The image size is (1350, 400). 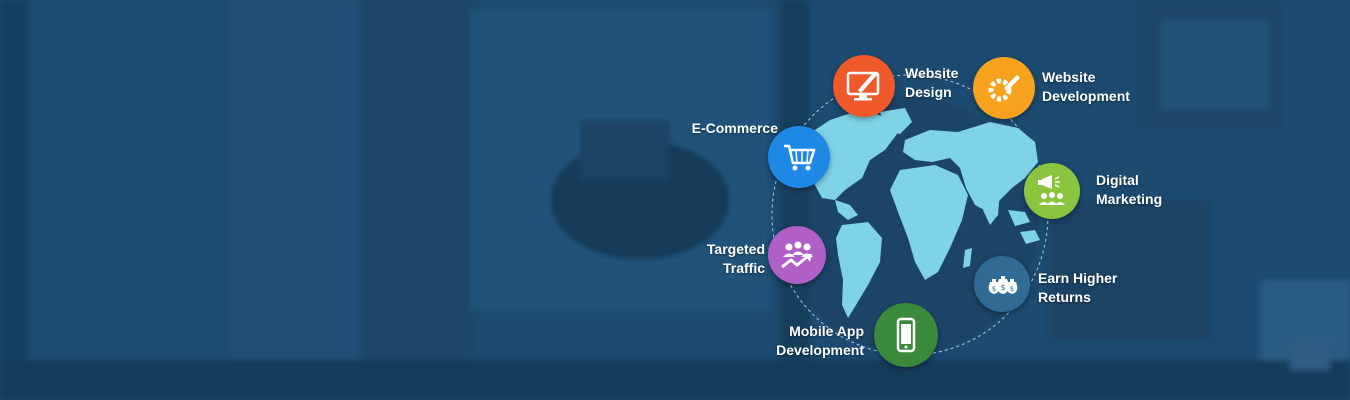 What do you see at coordinates (932, 82) in the screenshot?
I see `website-design-label: Website Design` at bounding box center [932, 82].